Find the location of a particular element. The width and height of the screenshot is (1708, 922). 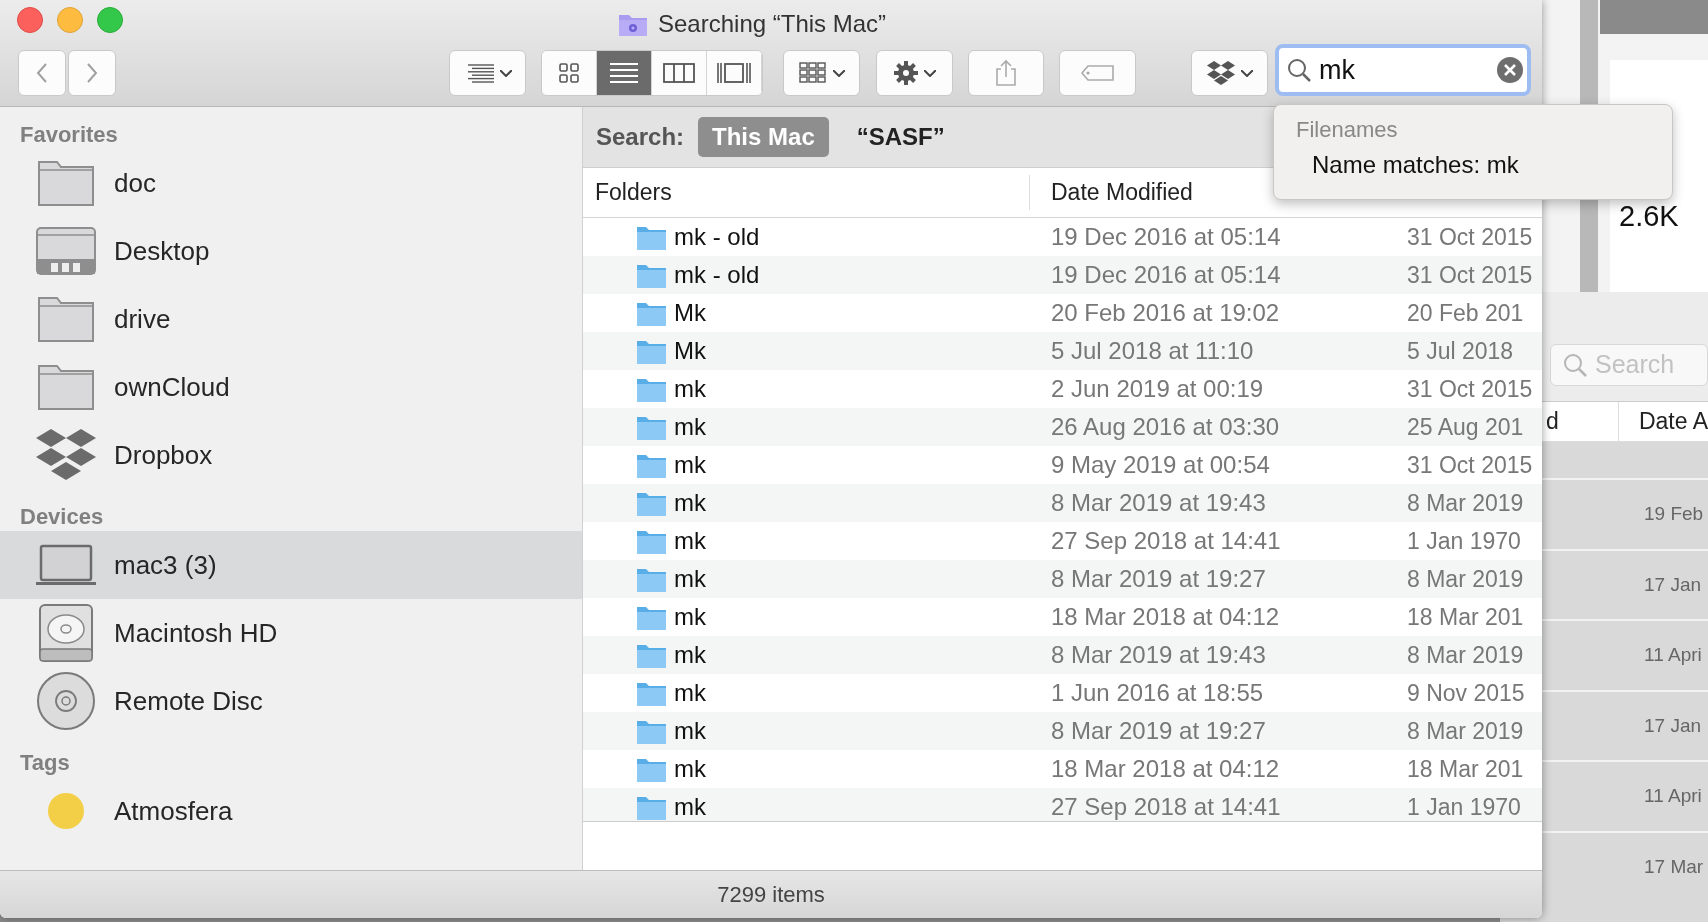

item-count: 7299 items is located at coordinates (771, 895).